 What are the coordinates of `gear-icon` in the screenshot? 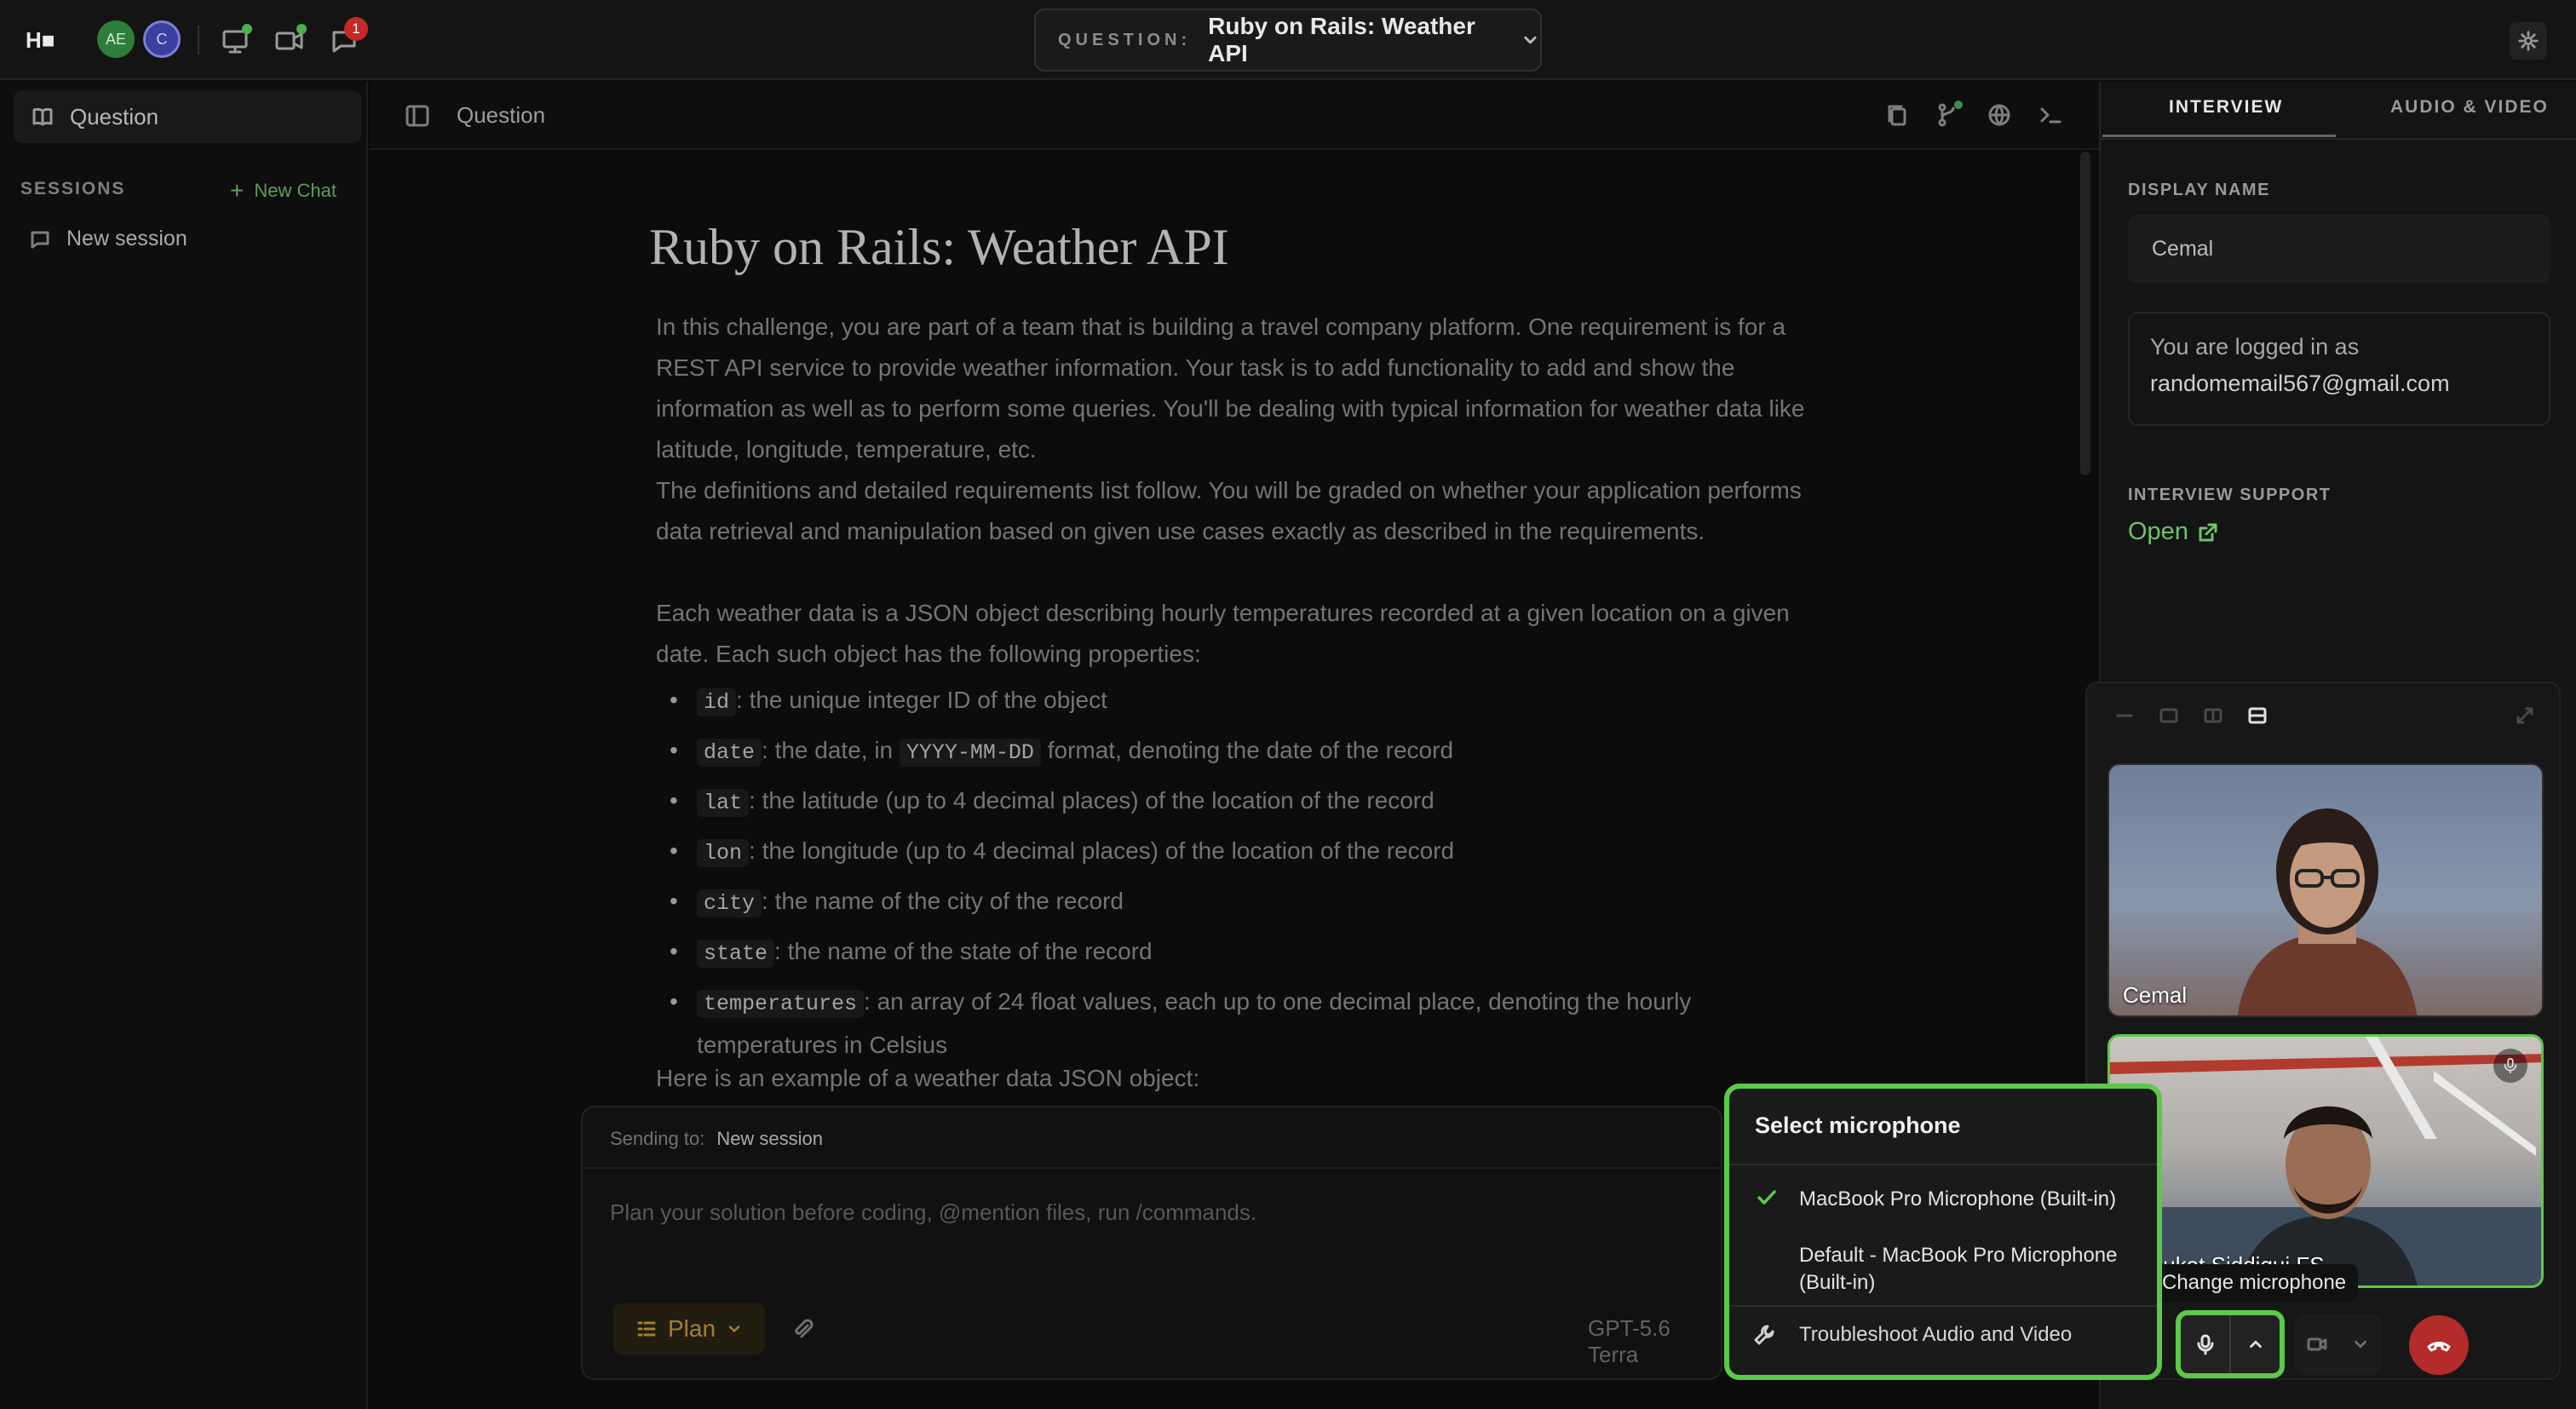 It's located at (2529, 41).